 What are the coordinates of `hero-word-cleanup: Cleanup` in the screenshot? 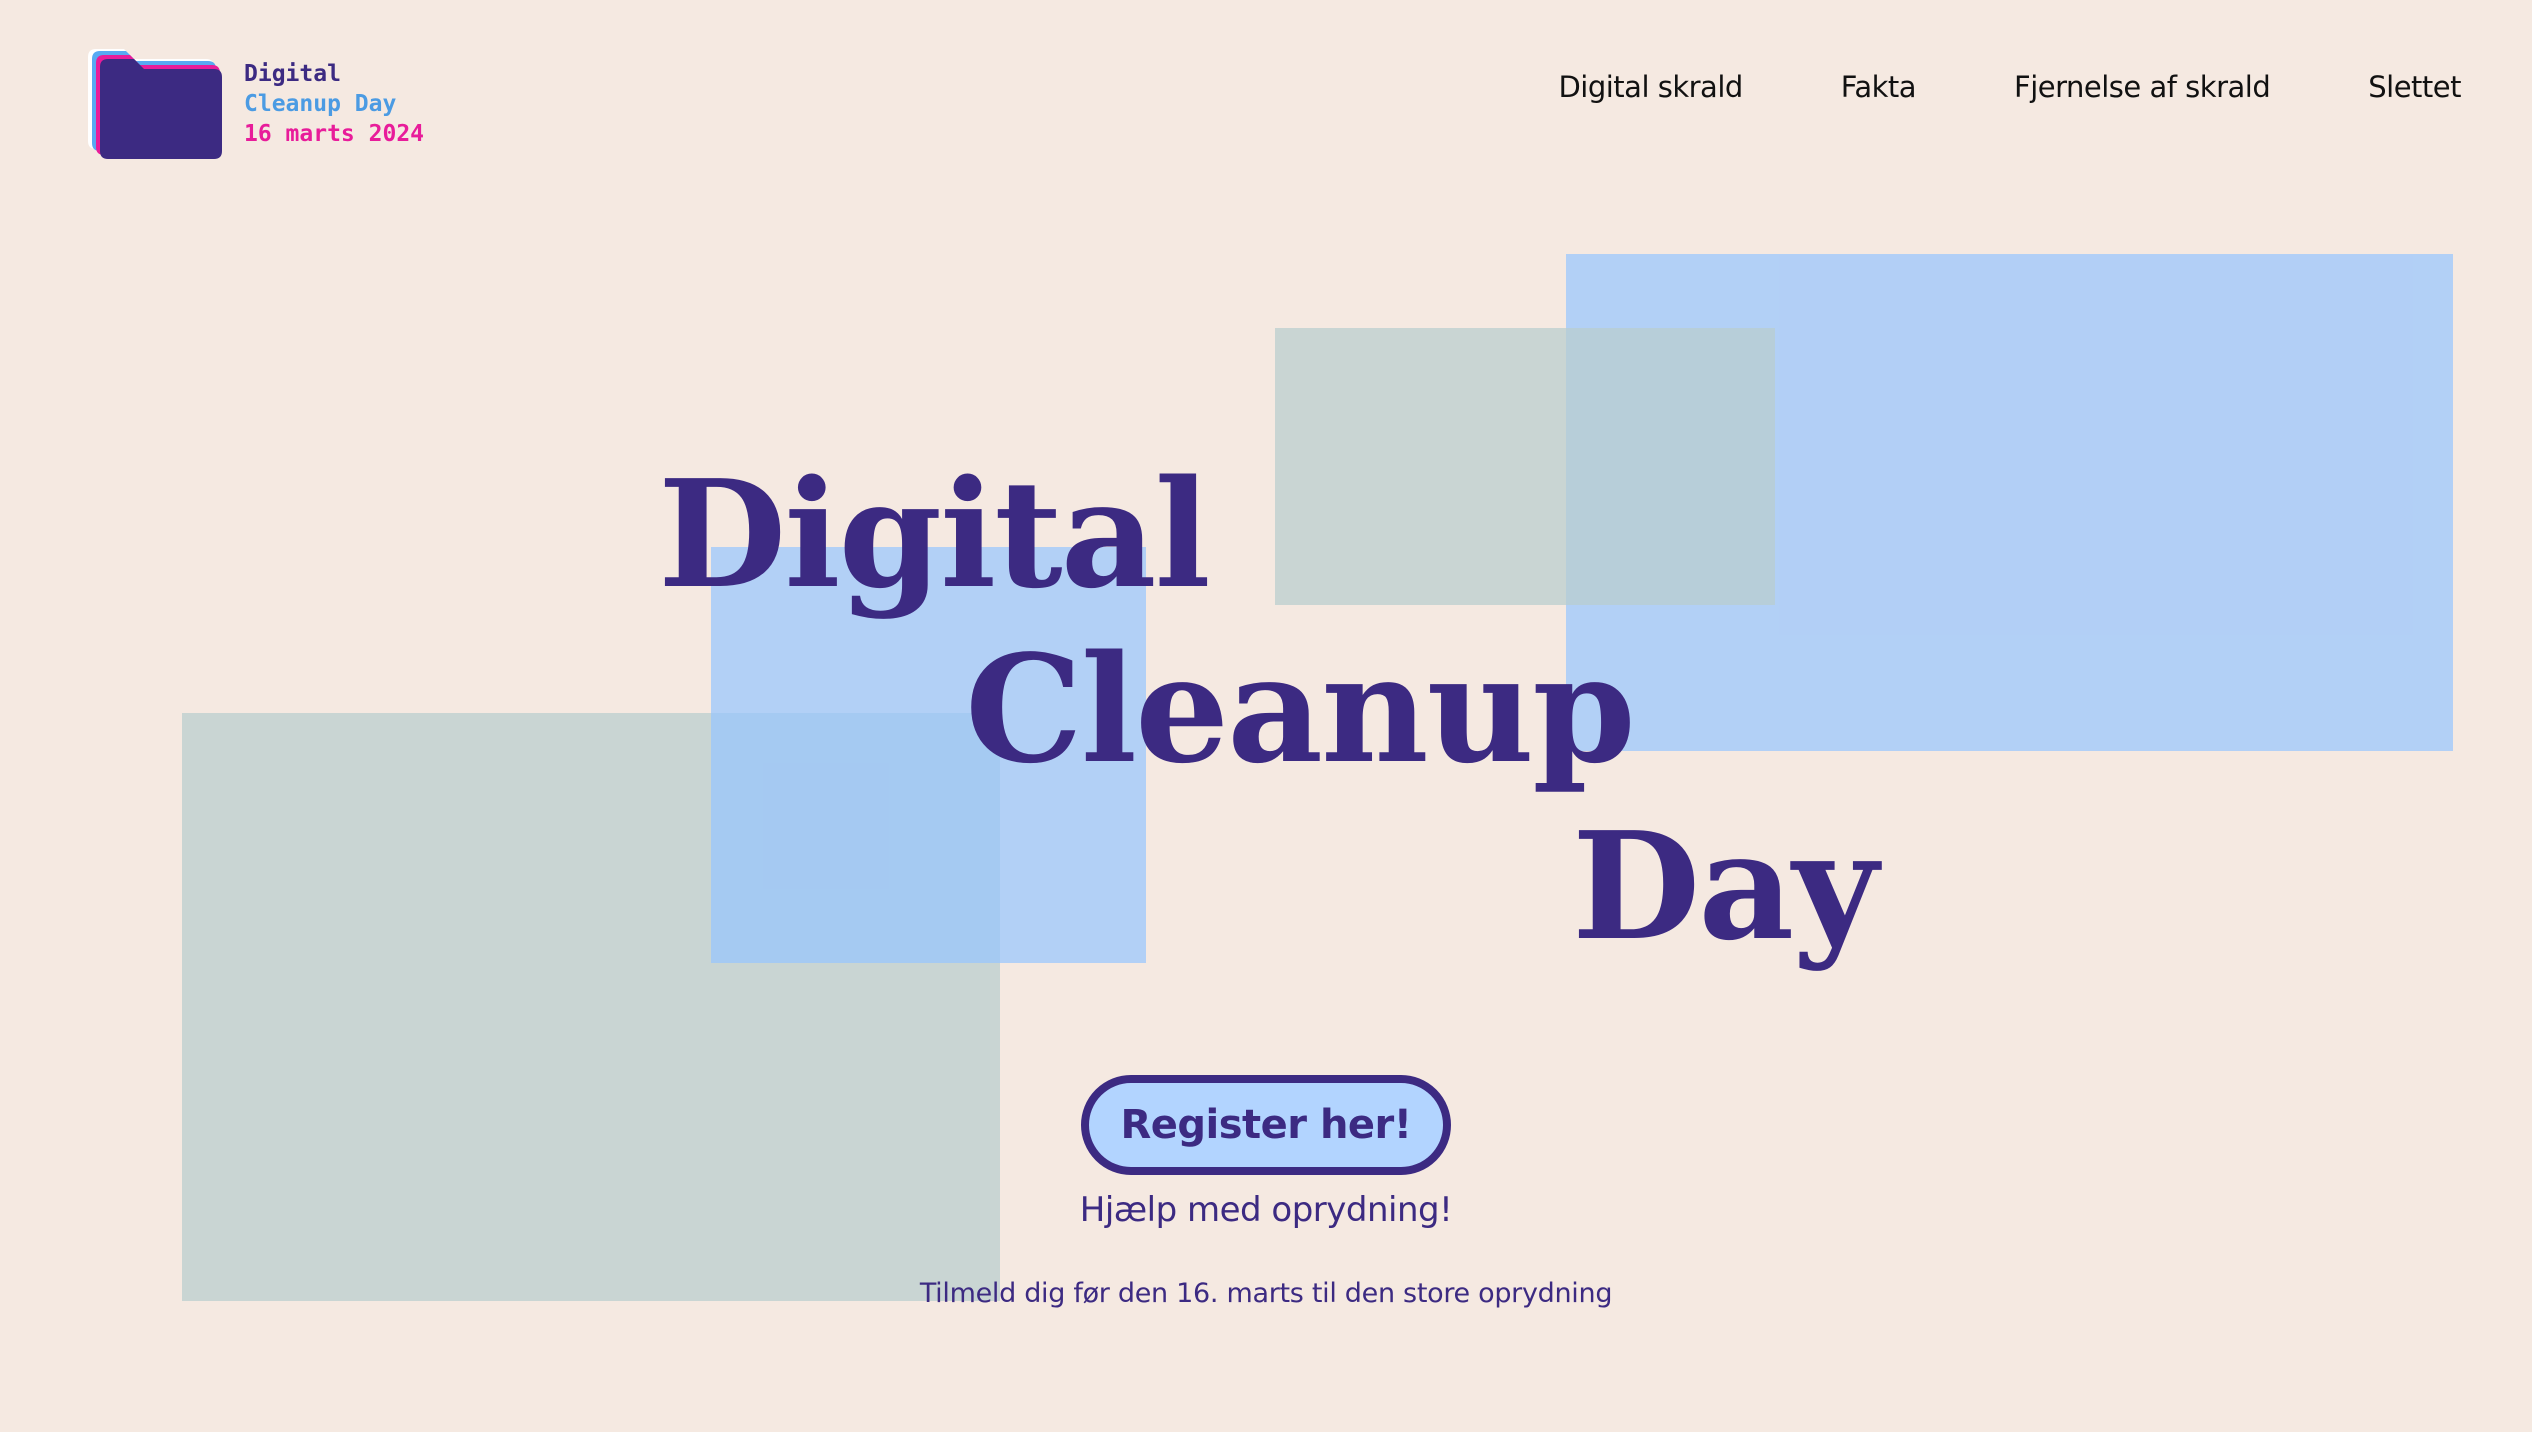 It's located at (1300, 709).